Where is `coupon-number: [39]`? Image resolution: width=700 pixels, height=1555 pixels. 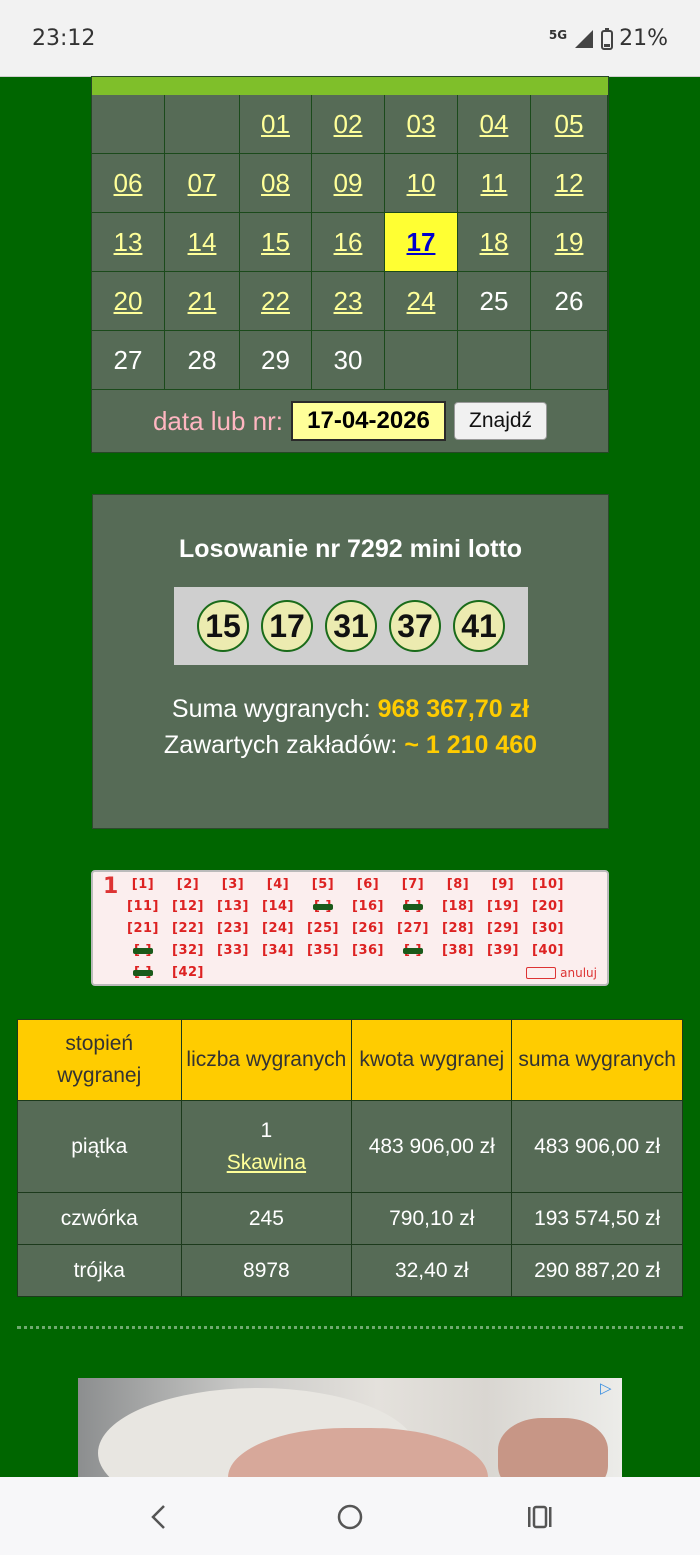
coupon-number: [39] is located at coordinates (503, 950).